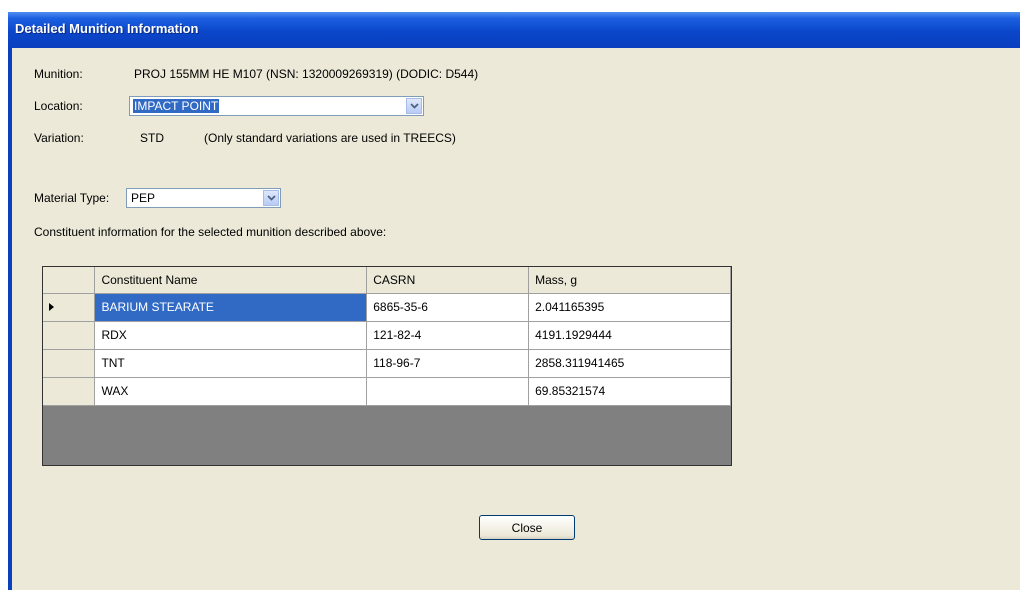  What do you see at coordinates (51, 307) in the screenshot?
I see `row-pointer-icon` at bounding box center [51, 307].